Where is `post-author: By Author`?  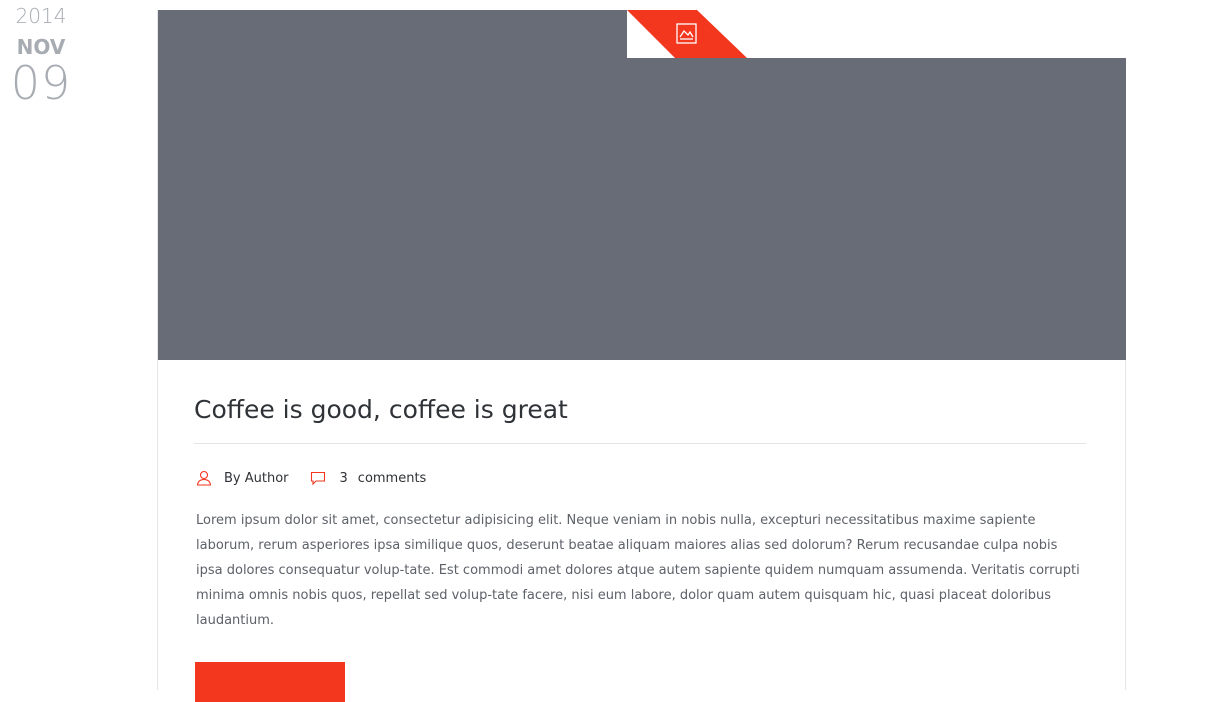 post-author: By Author is located at coordinates (242, 478).